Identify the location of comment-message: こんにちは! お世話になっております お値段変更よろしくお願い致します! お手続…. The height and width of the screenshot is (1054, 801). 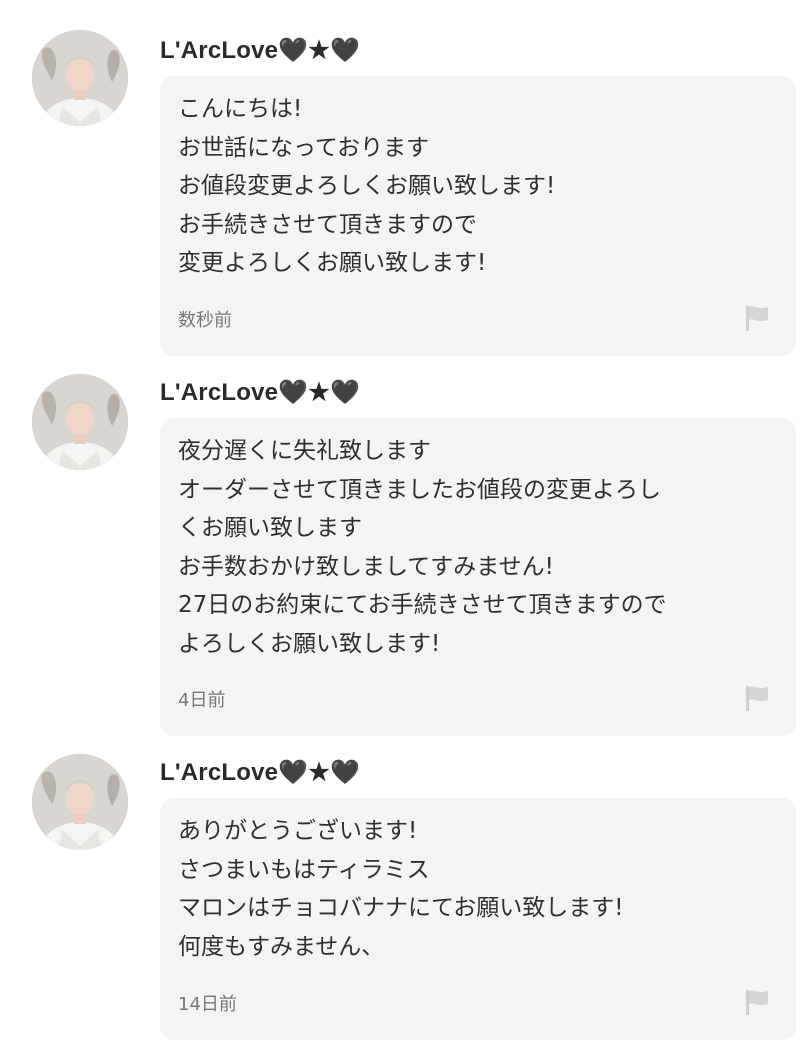
(367, 186).